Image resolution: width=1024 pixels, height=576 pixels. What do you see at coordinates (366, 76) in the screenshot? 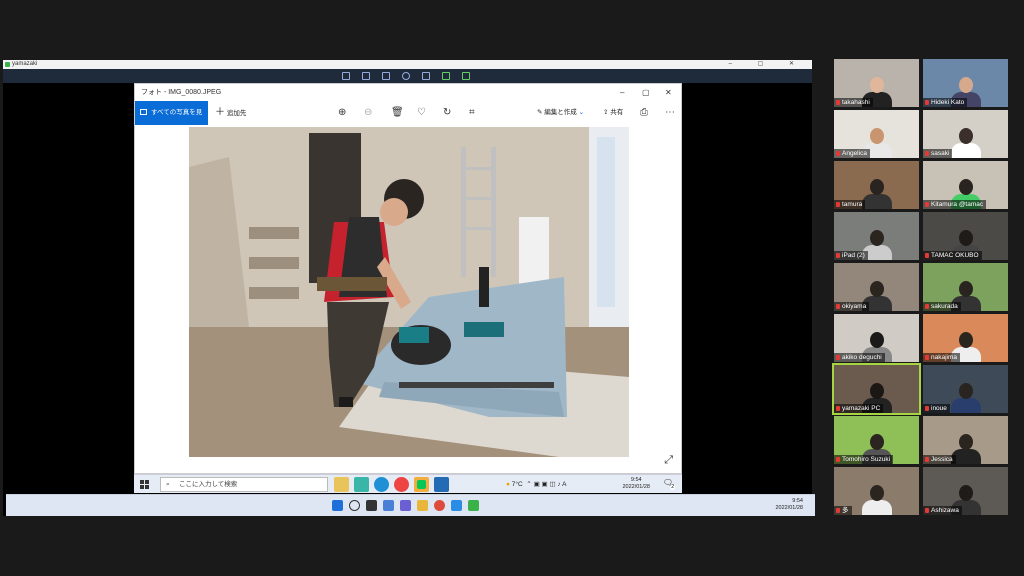
I see `copy-icon` at bounding box center [366, 76].